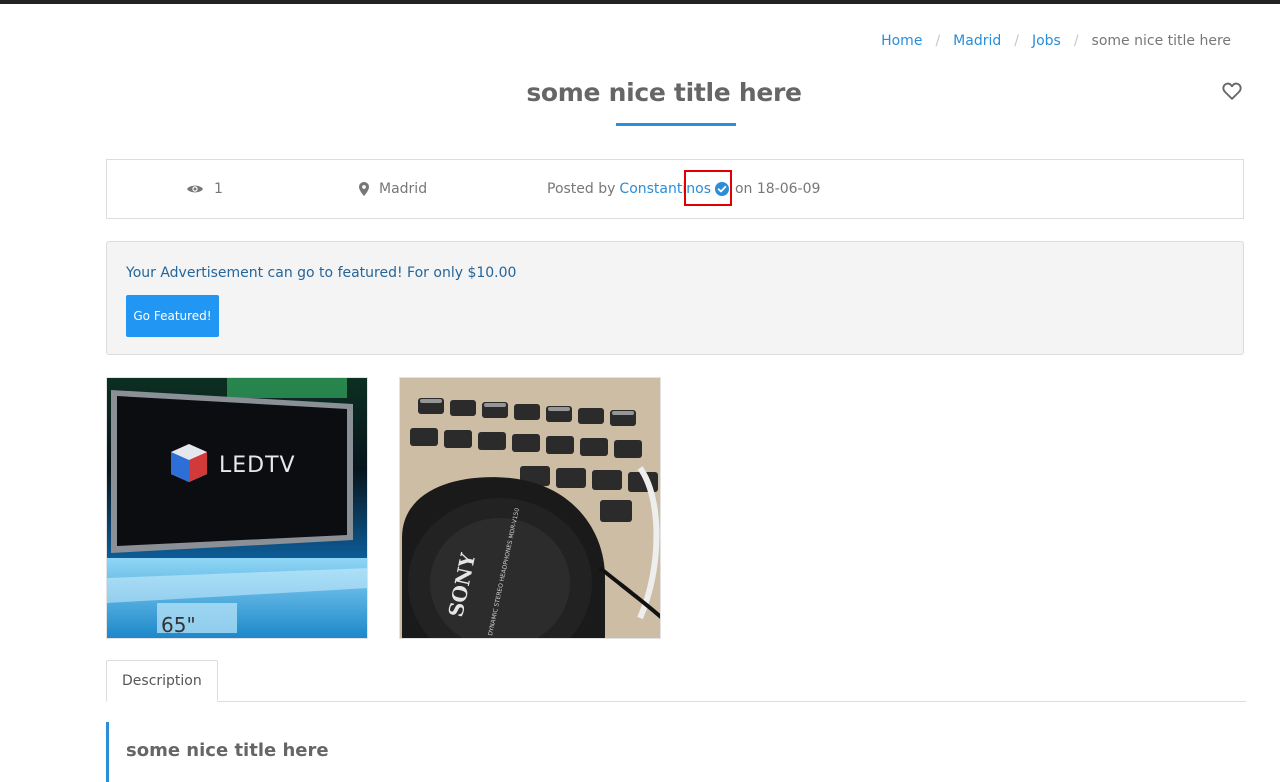 The image size is (1280, 782). I want to click on breadcrumb-home-link: Home, so click(901, 41).